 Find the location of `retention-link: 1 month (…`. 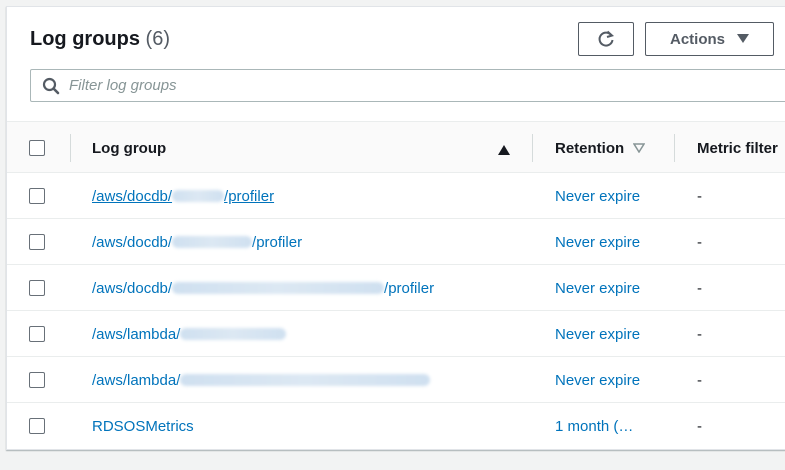

retention-link: 1 month (… is located at coordinates (594, 426).